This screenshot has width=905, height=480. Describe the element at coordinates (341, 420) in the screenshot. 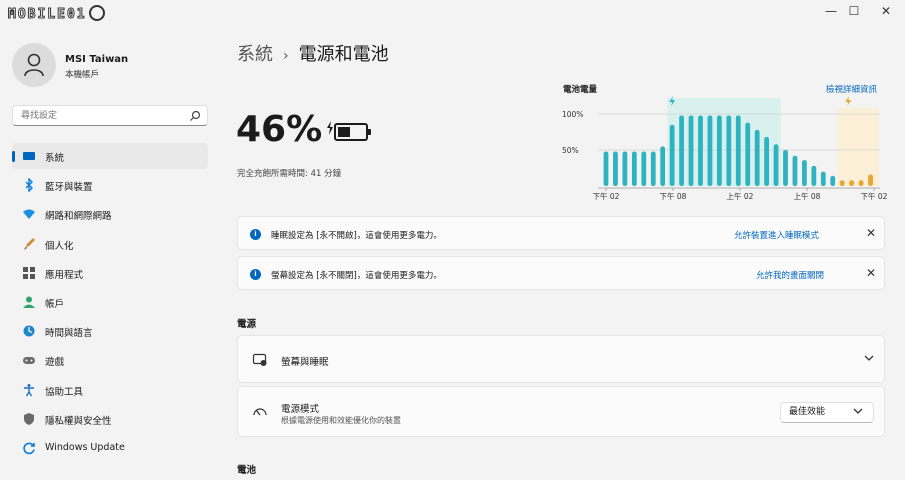

I see `card-subtitle: 根據電源使用和效能優化你的裝置` at that location.